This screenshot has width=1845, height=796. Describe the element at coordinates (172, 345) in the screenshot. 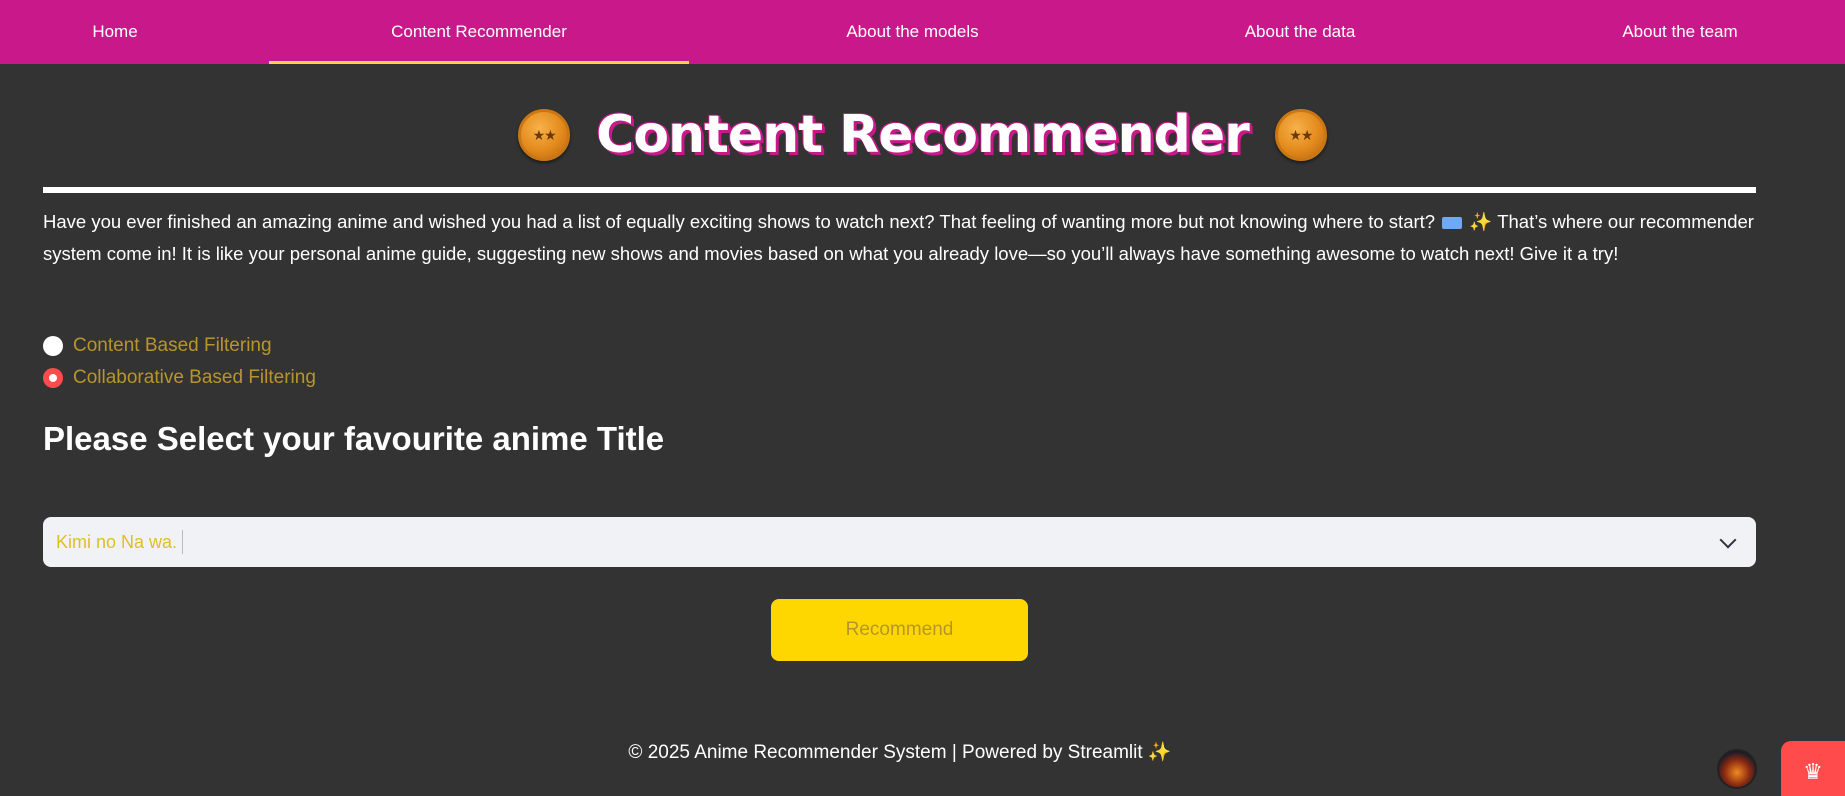

I see `radio-label: Content Based Filtering` at that location.